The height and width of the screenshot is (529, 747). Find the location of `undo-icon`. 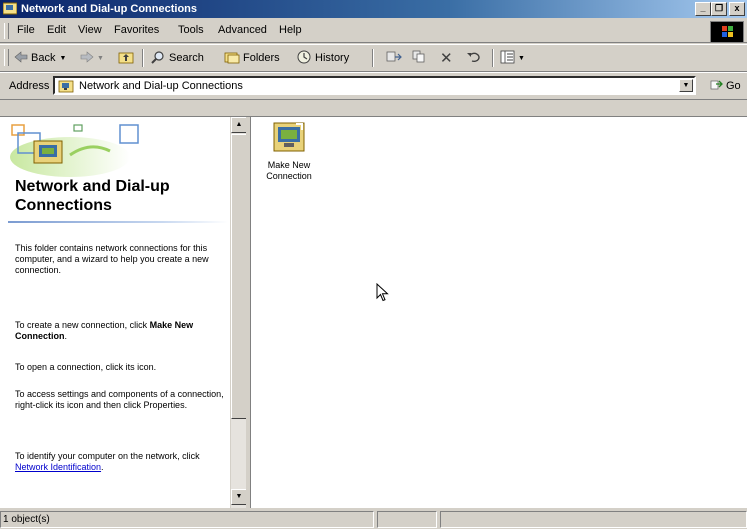

undo-icon is located at coordinates (474, 58).